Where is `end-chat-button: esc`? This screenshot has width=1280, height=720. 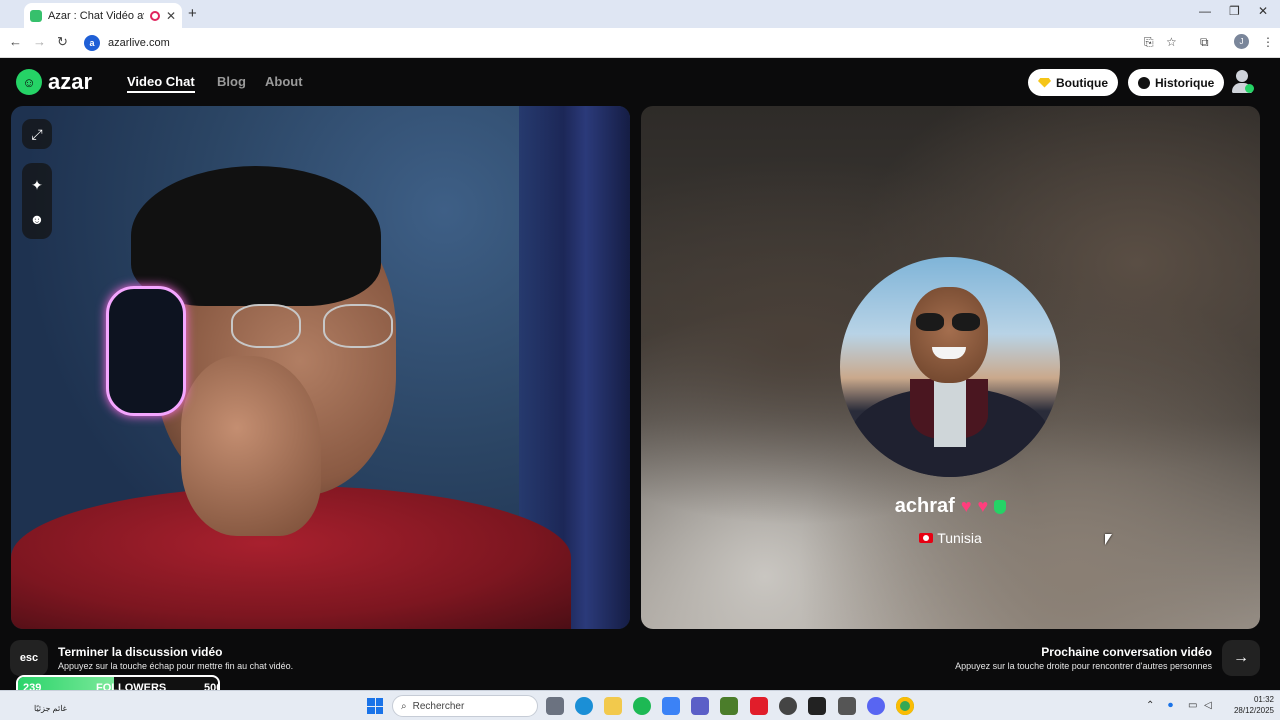
end-chat-button: esc is located at coordinates (29, 658).